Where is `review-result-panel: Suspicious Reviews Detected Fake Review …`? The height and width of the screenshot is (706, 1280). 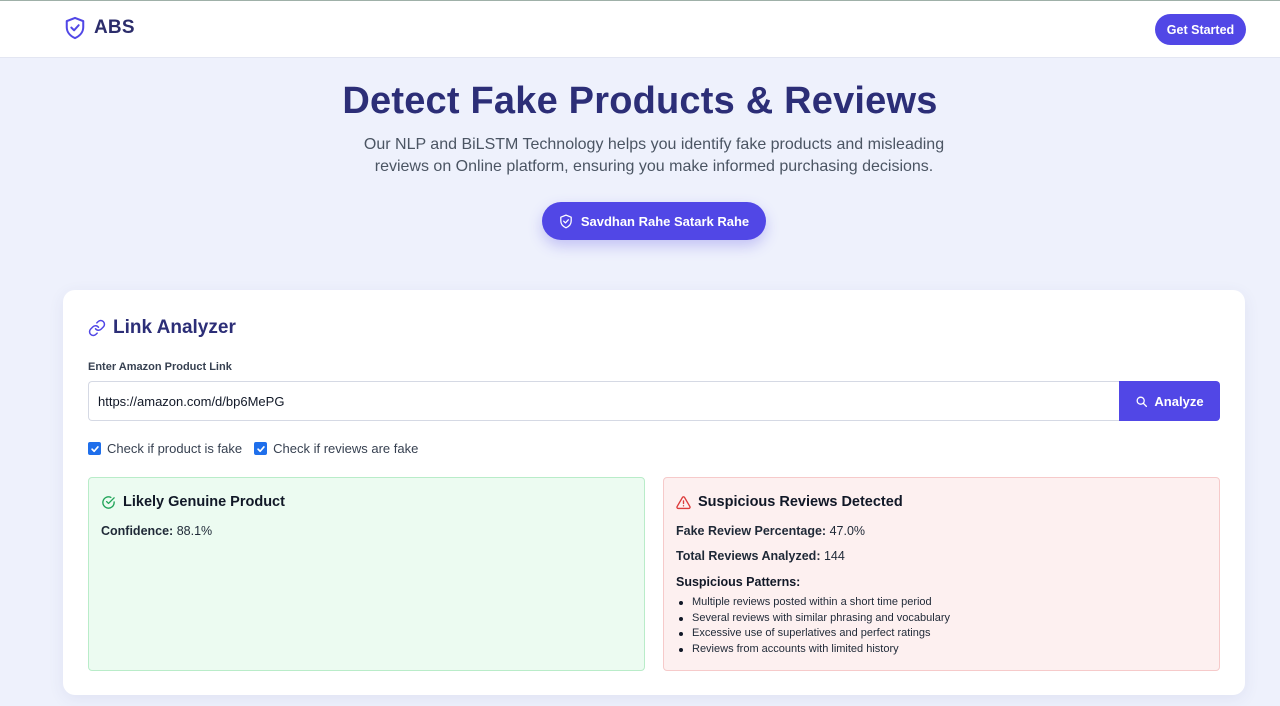 review-result-panel: Suspicious Reviews Detected Fake Review … is located at coordinates (941, 574).